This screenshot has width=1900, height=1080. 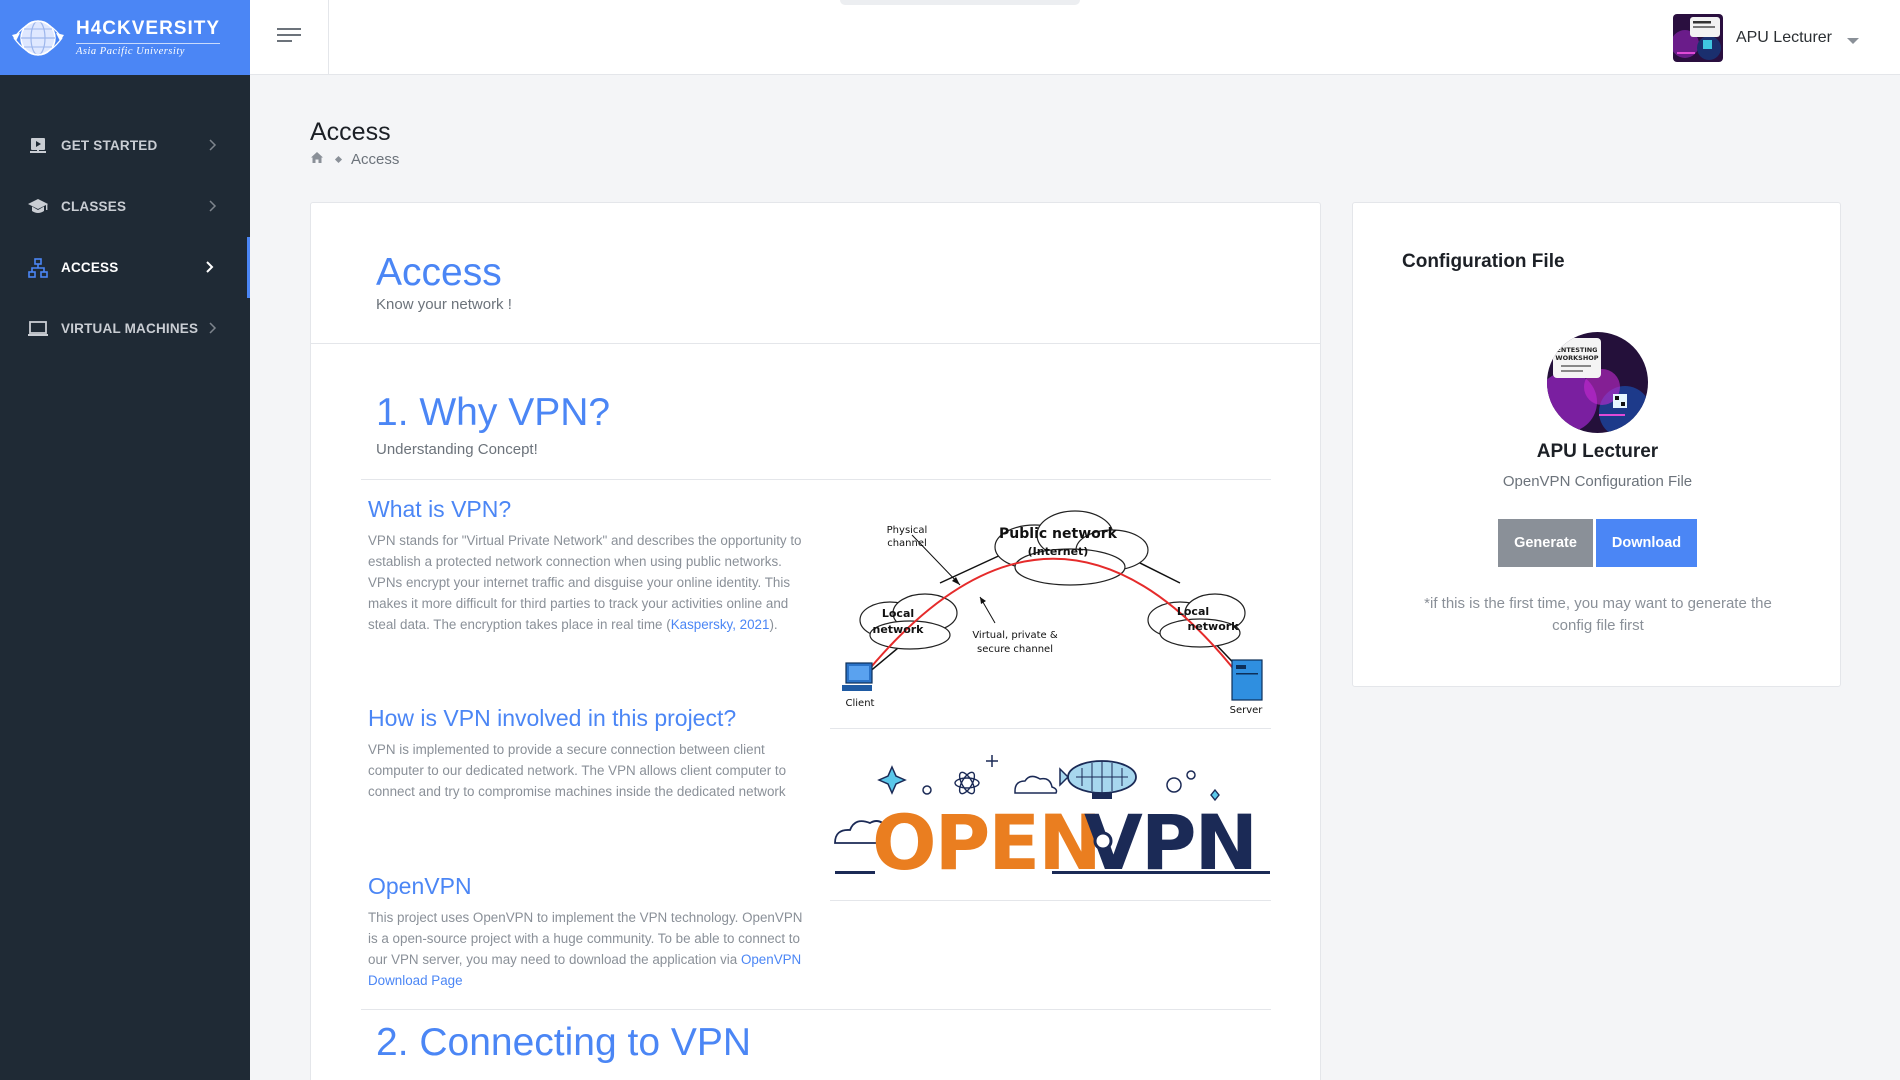 I want to click on how-involved-title: How is VPN involved in this project?, so click(x=552, y=718).